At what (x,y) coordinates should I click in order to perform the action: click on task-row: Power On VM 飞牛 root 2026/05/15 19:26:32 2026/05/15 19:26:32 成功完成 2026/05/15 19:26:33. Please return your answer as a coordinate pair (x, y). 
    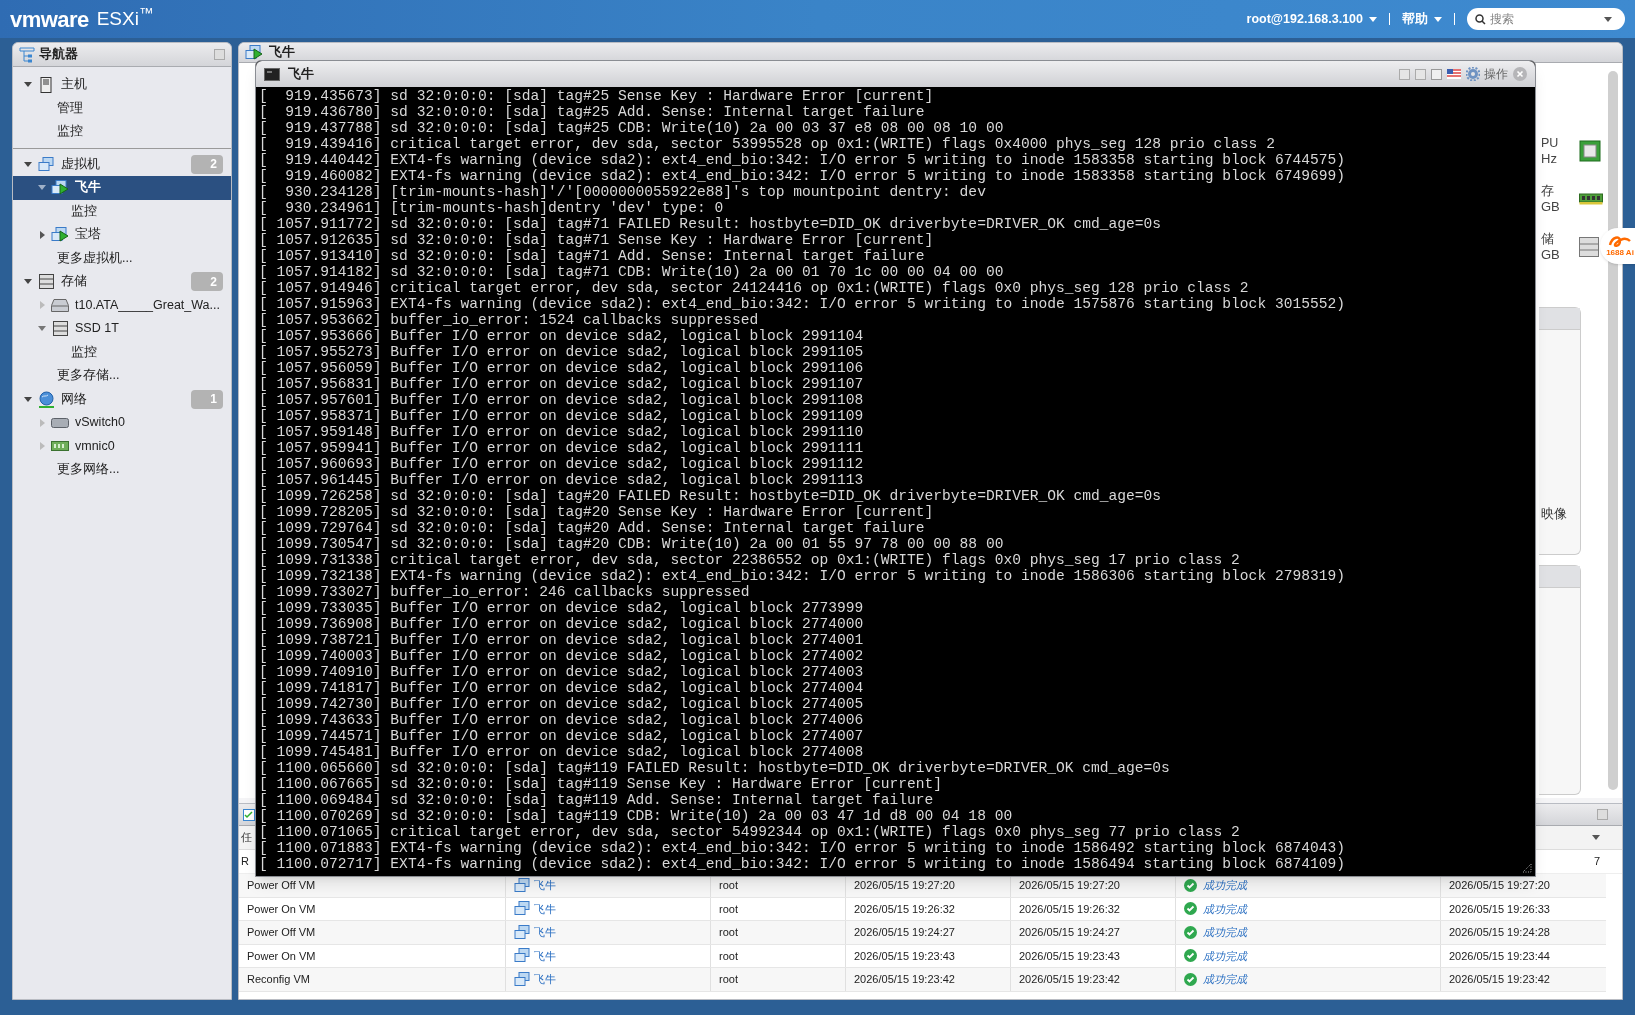
    Looking at the image, I should click on (922, 909).